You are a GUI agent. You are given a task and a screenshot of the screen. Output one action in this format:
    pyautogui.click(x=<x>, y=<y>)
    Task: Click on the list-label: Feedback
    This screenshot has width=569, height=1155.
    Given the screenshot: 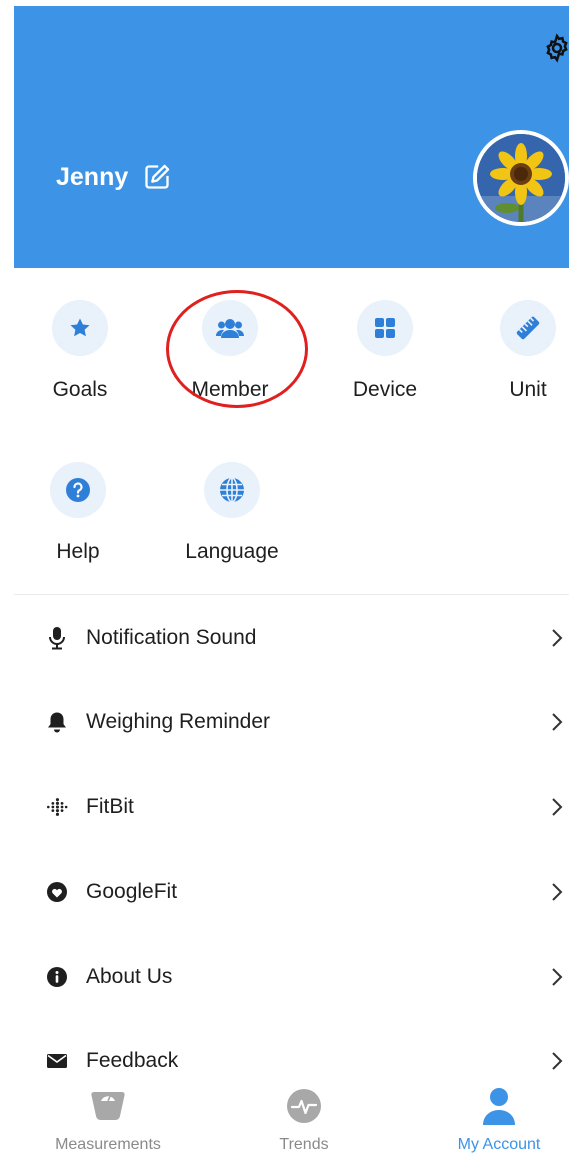 What is the action you would take?
    pyautogui.click(x=132, y=1060)
    